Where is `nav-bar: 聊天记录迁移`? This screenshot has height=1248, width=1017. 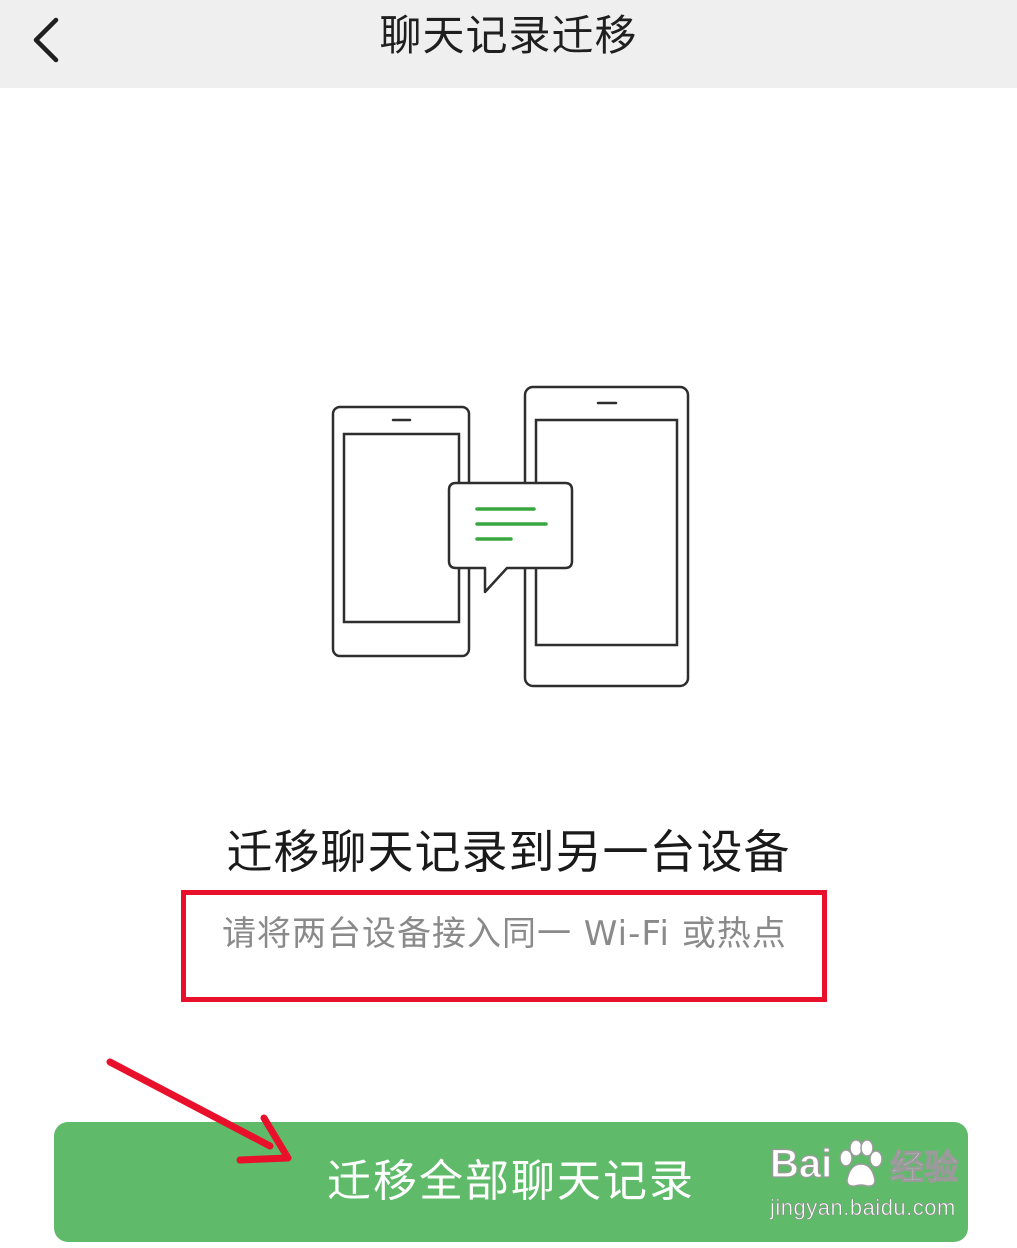 nav-bar: 聊天记录迁移 is located at coordinates (508, 44).